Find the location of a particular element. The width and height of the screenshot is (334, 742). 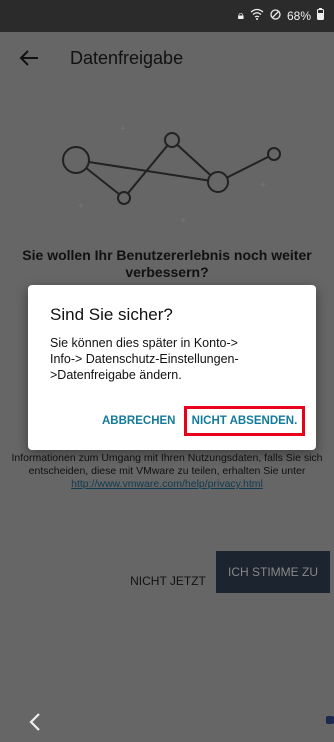

battery-icon is located at coordinates (320, 15).